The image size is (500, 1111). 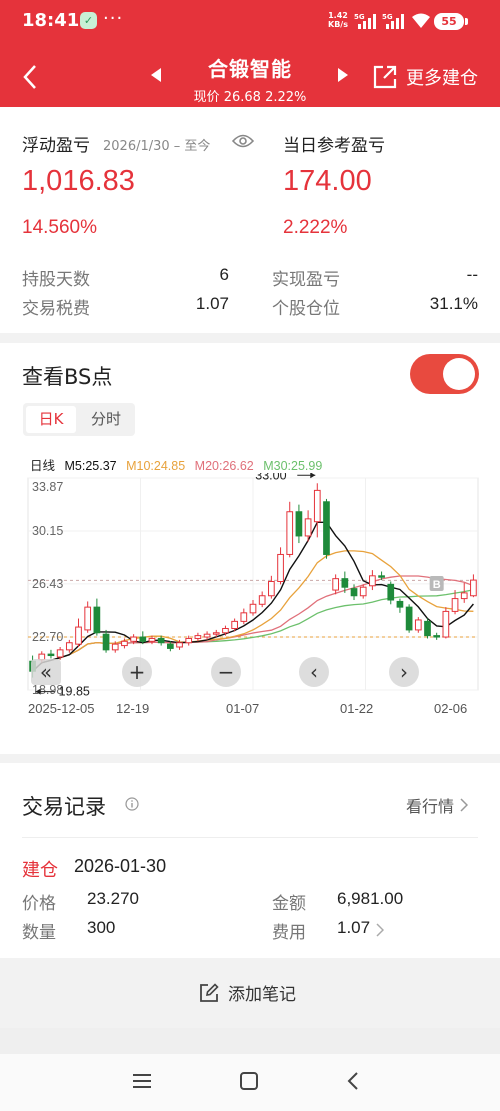 I want to click on high-marker-arrow, so click(x=313, y=475).